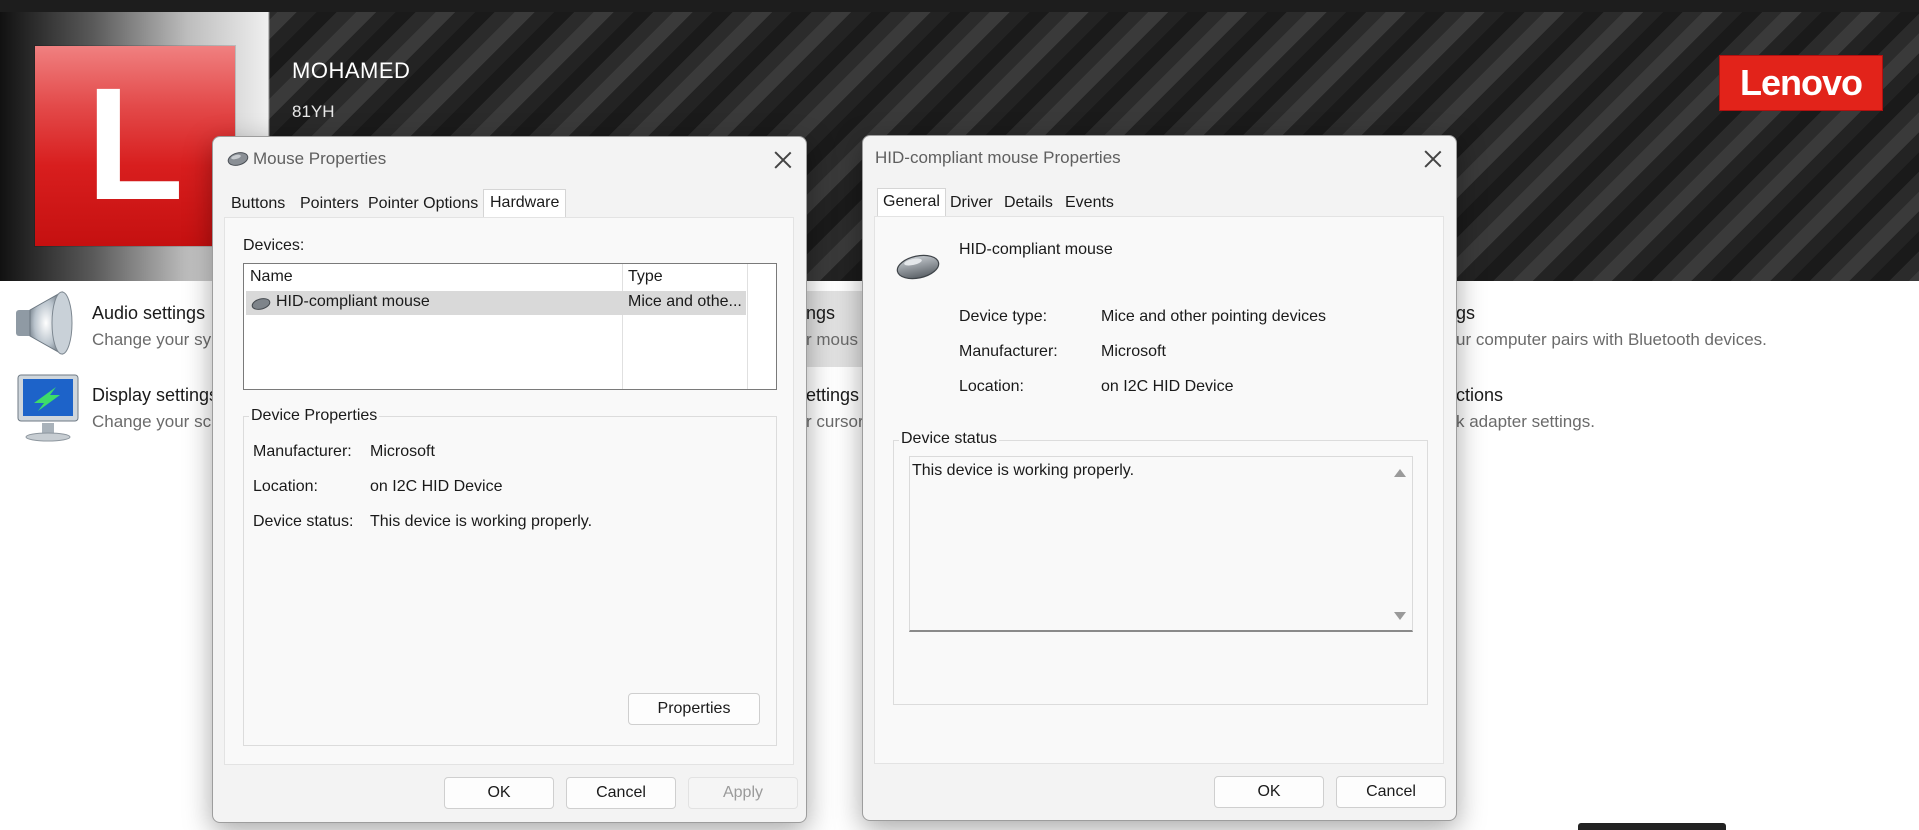  I want to click on tab-driver: Driver, so click(971, 203).